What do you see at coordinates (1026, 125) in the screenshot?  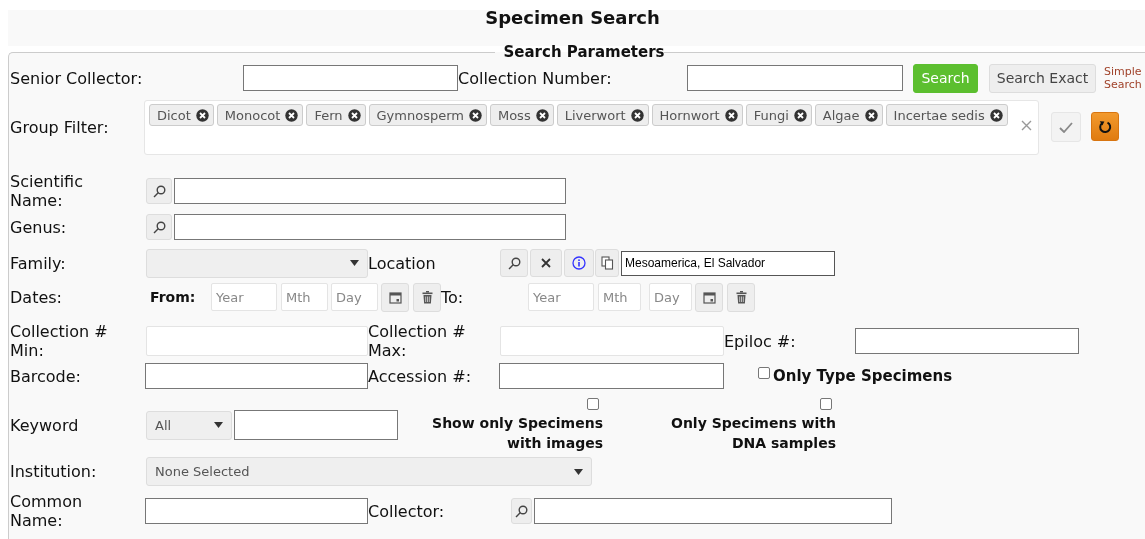 I see `clear-icon` at bounding box center [1026, 125].